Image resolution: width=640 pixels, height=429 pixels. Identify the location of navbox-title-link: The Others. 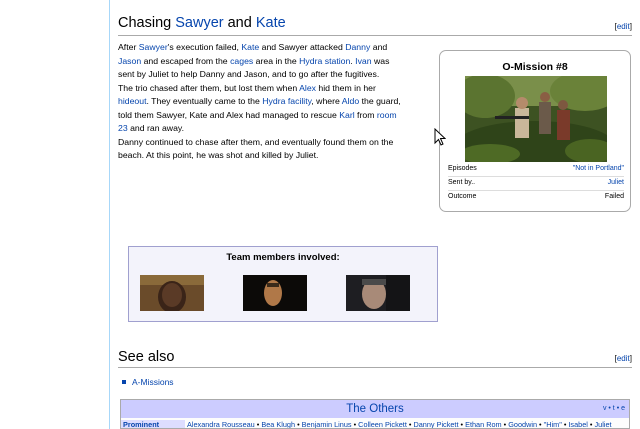
(375, 409).